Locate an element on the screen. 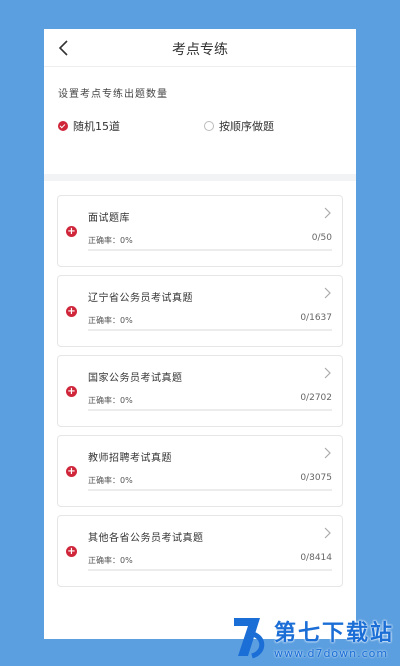 Image resolution: width=400 pixels, height=666 pixels. site-watermark: 第七下载站 www.d7down.com is located at coordinates (312, 637).